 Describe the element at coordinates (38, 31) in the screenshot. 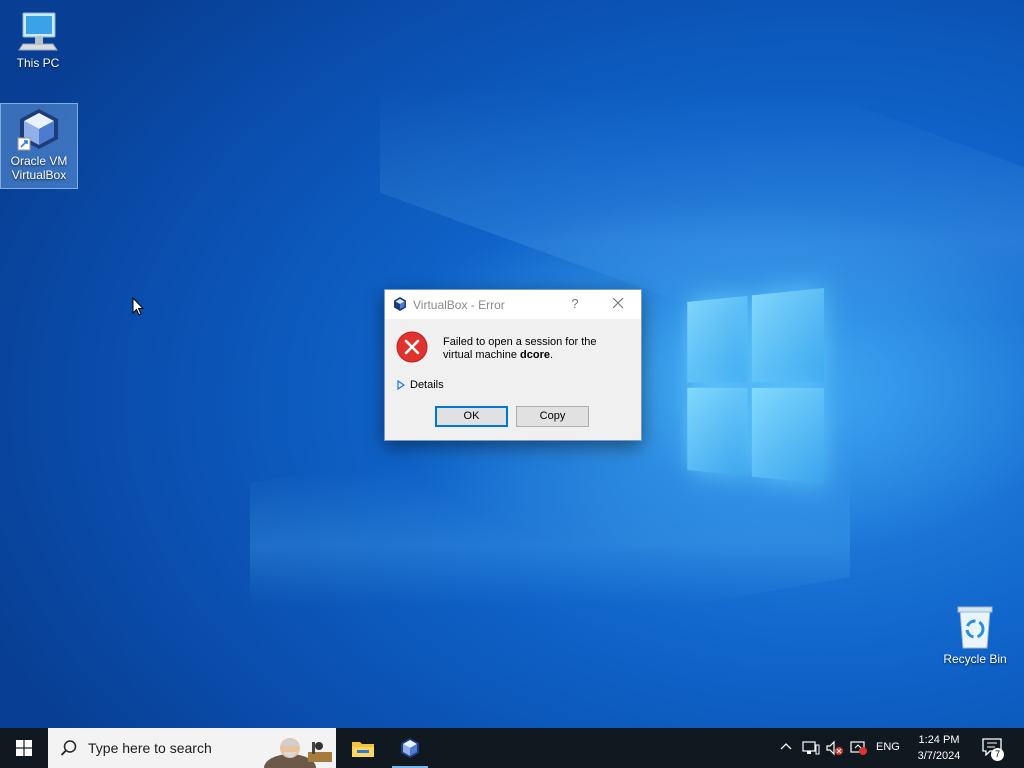

I see `this-pc-icon` at that location.